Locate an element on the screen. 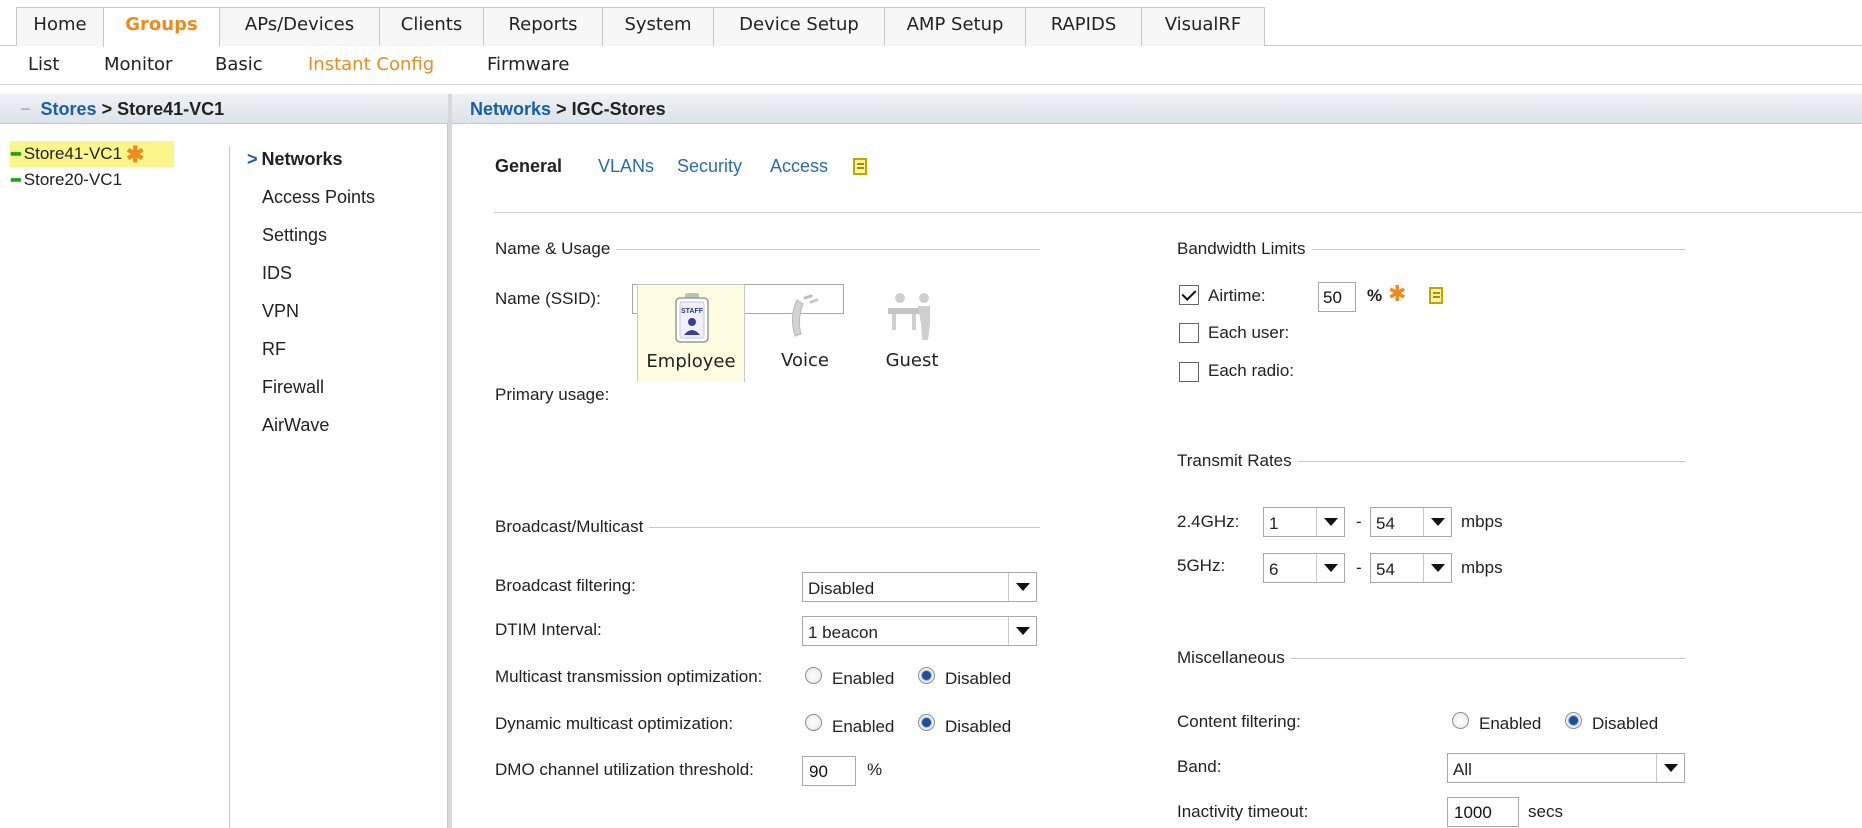  menu-firewall: Firewall is located at coordinates (311, 393).